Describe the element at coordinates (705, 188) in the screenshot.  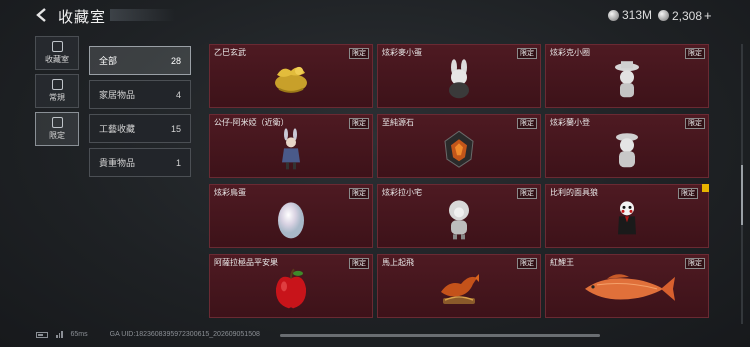
I see `alert-icon` at that location.